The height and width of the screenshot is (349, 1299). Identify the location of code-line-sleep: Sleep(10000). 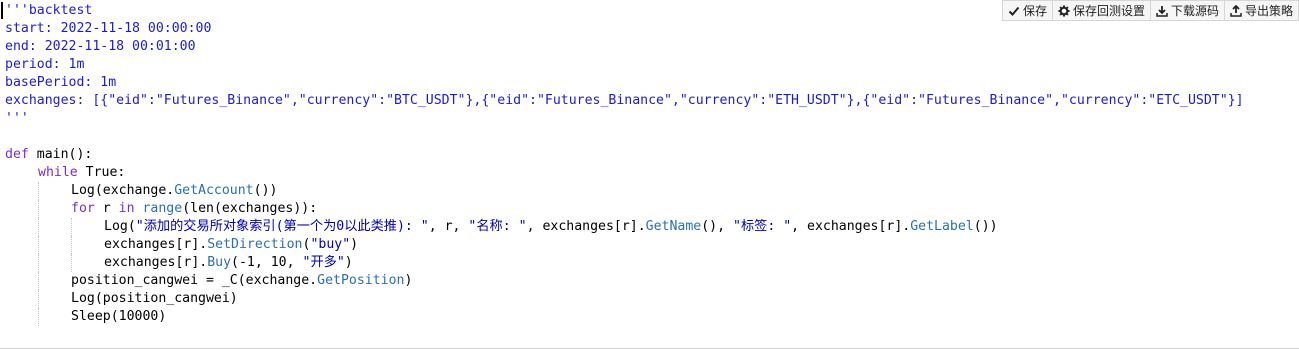
(624, 317).